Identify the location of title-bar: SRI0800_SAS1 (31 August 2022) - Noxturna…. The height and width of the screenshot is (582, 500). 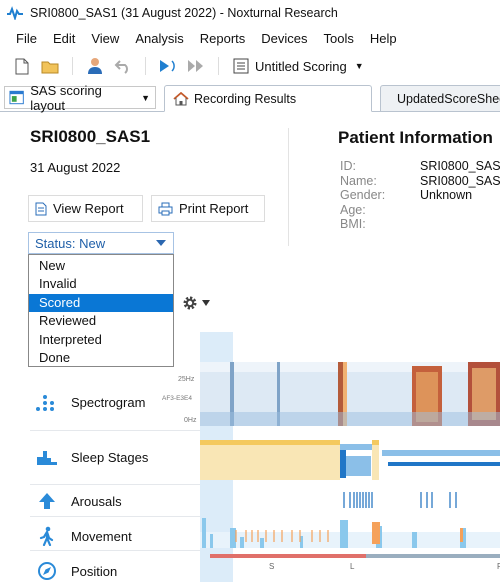
(250, 13).